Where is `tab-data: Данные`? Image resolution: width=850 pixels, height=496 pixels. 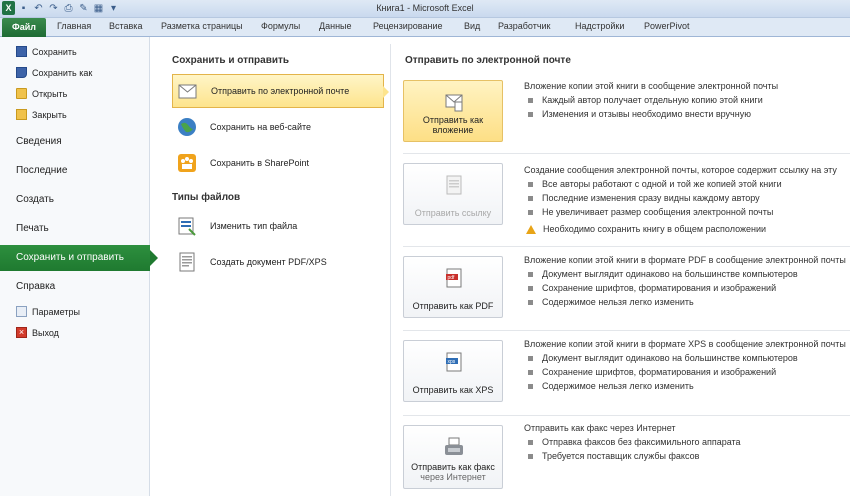 tab-data: Данные is located at coordinates (335, 26).